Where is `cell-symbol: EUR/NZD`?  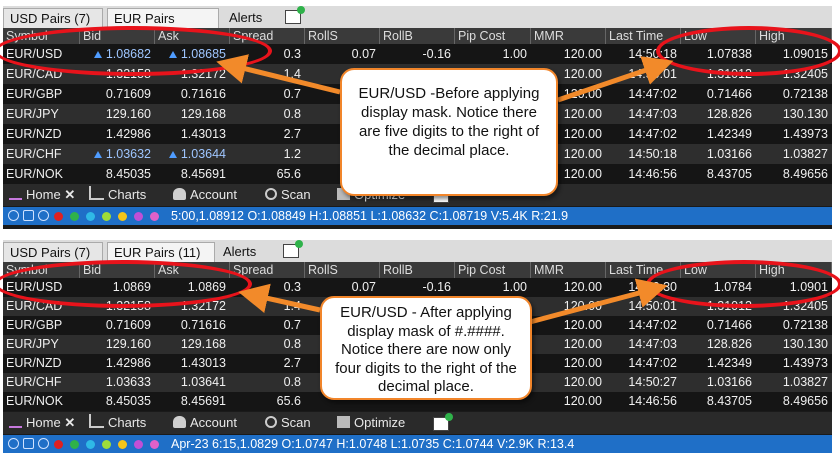
cell-symbol: EUR/NZD is located at coordinates (41, 134).